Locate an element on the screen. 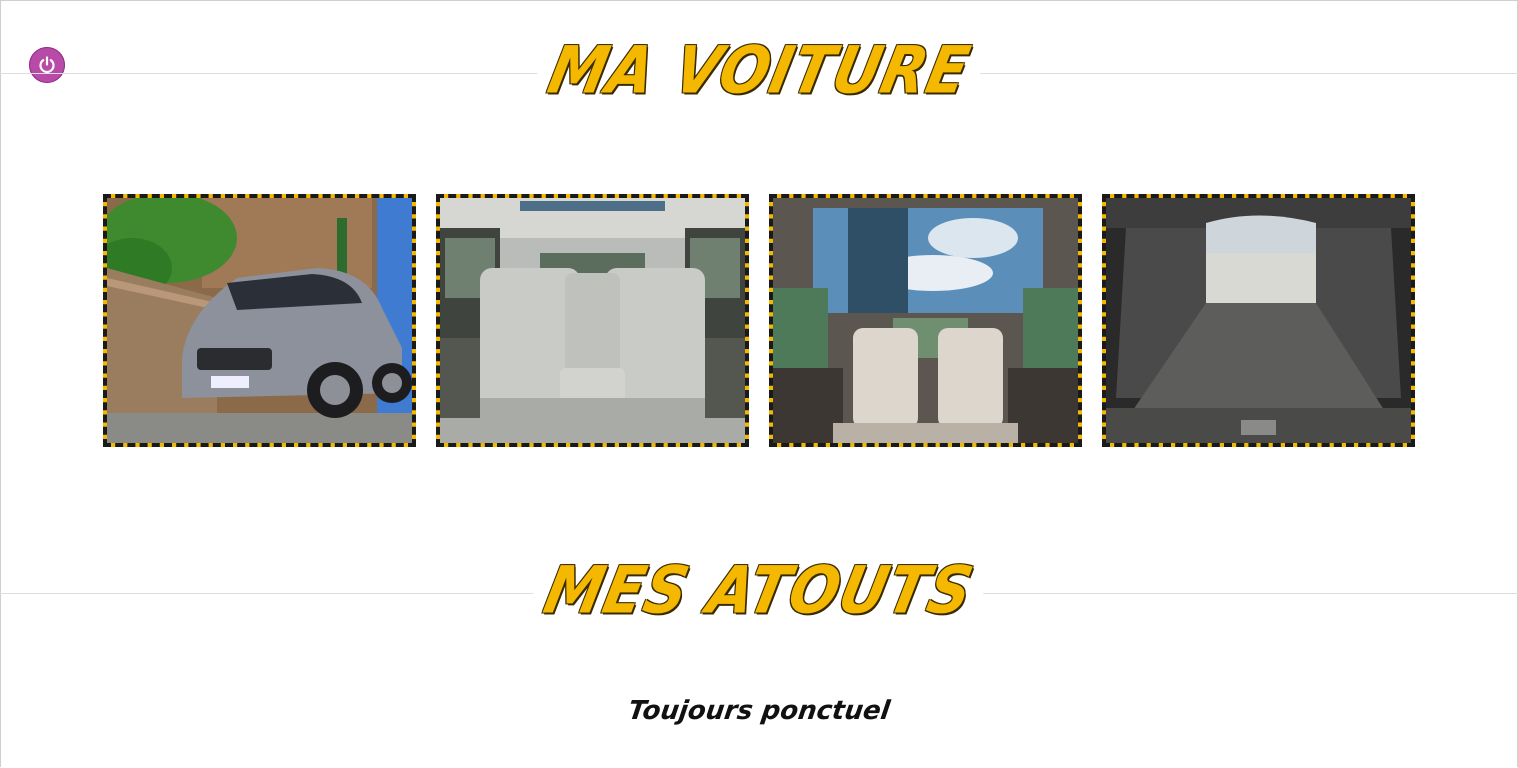  panoramic-roof-image is located at coordinates (925, 320).